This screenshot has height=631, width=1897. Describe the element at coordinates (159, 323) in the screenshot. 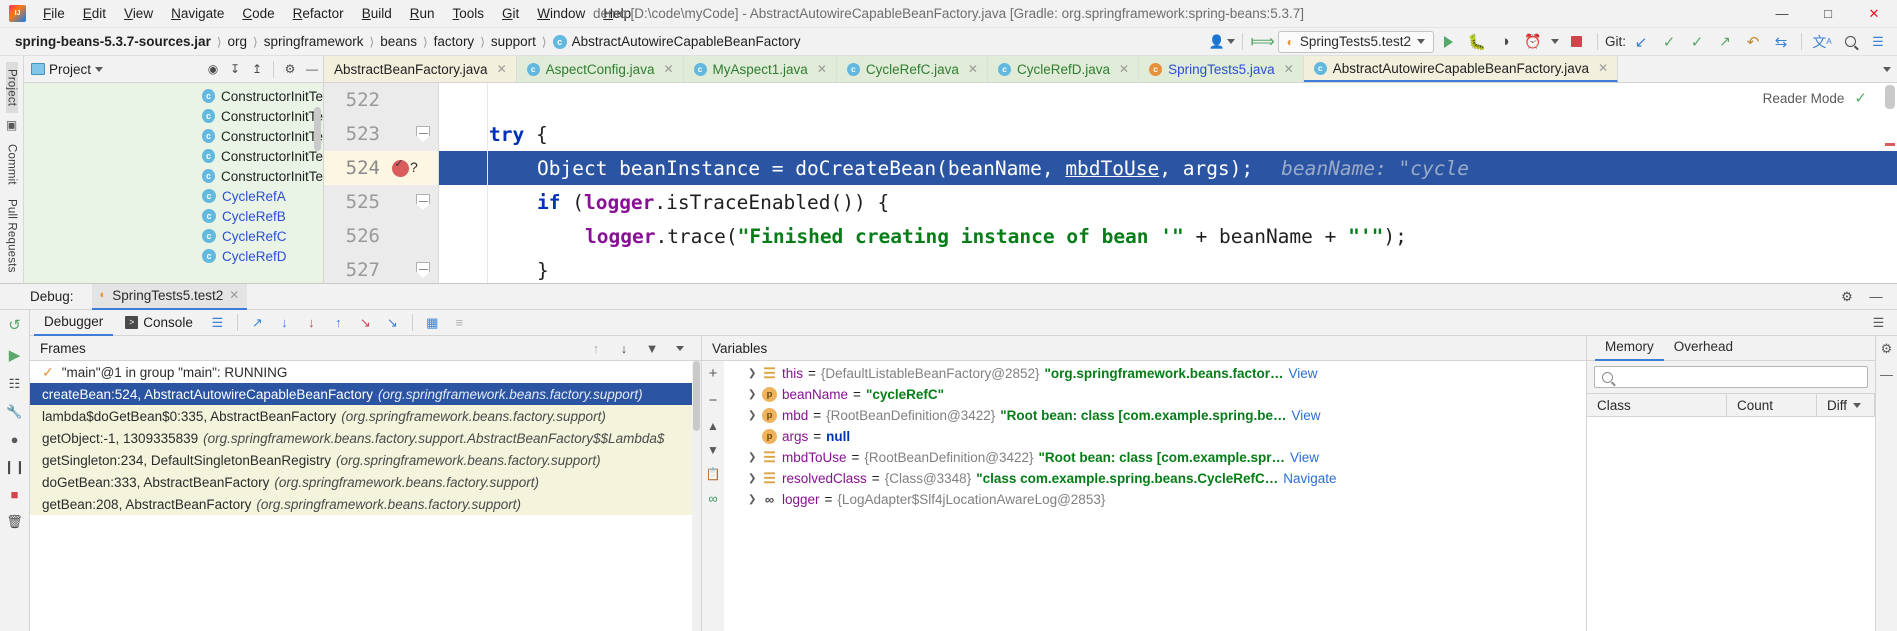

I see `tab-console: > Console` at that location.